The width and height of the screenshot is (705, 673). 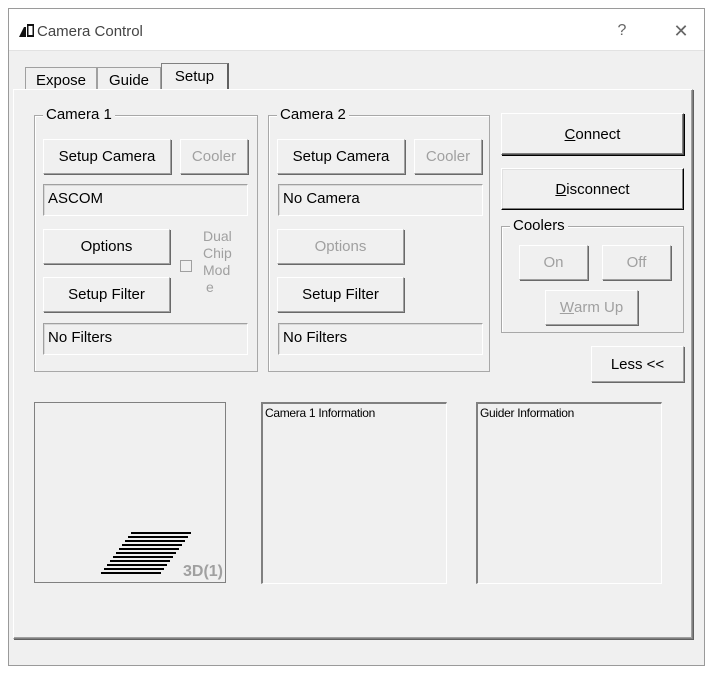 I want to click on cooler-on-button: On, so click(x=553, y=262).